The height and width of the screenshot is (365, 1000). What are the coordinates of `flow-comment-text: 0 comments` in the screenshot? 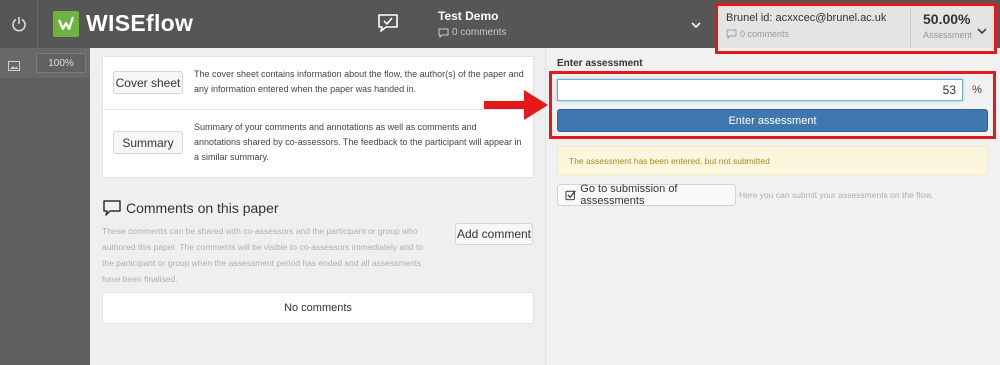 It's located at (479, 32).